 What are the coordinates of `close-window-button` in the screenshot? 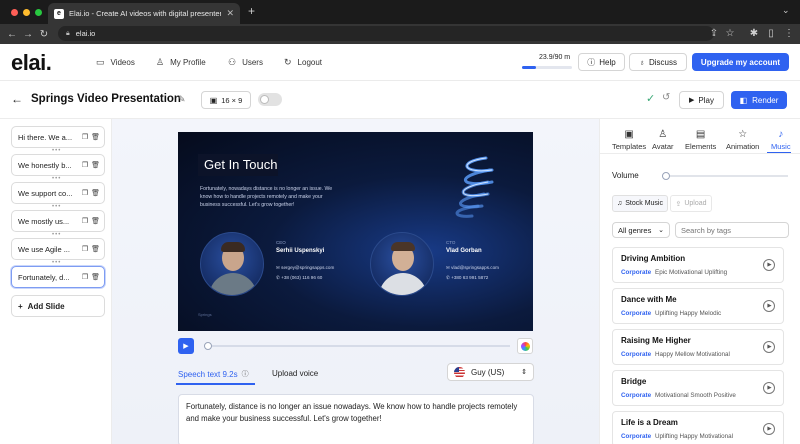 It's located at (14, 12).